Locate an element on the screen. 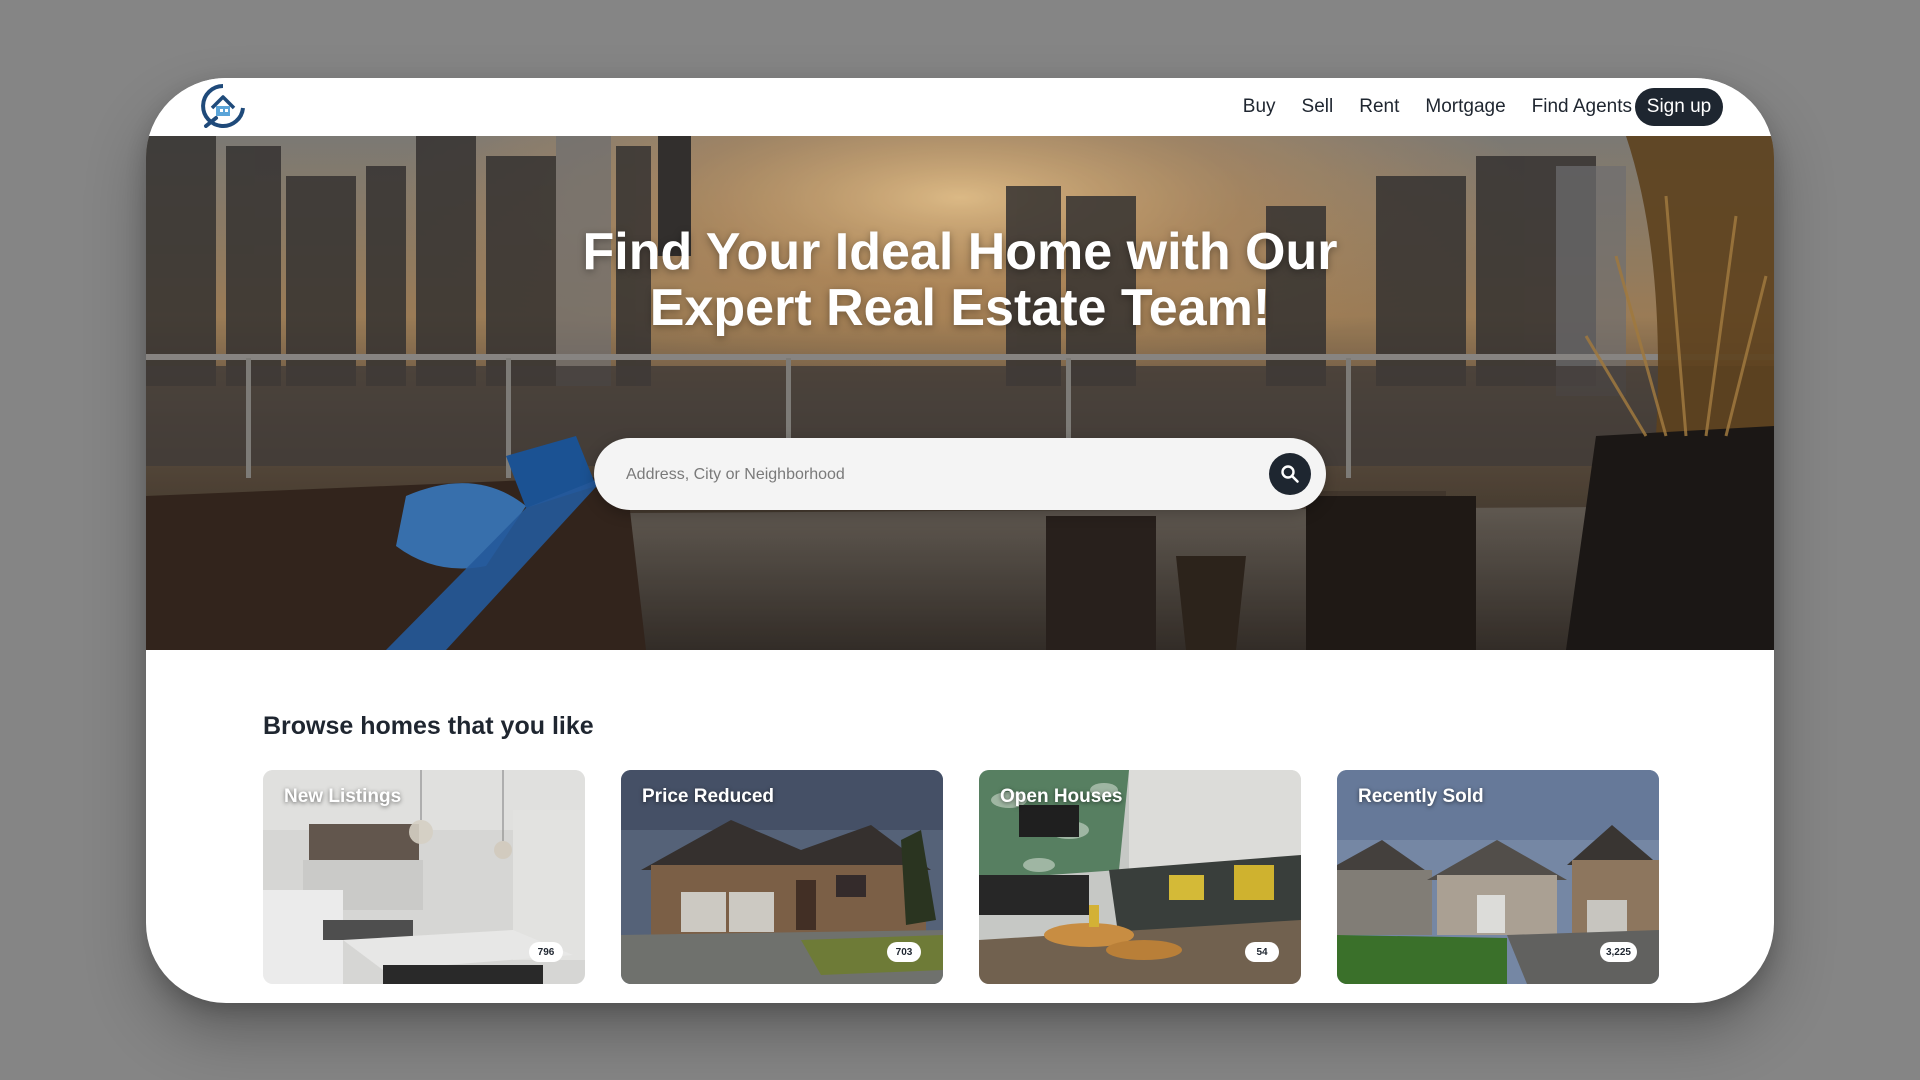  nav-links: Buy Sell Rent Mortgage Find Agents is located at coordinates (1437, 107).